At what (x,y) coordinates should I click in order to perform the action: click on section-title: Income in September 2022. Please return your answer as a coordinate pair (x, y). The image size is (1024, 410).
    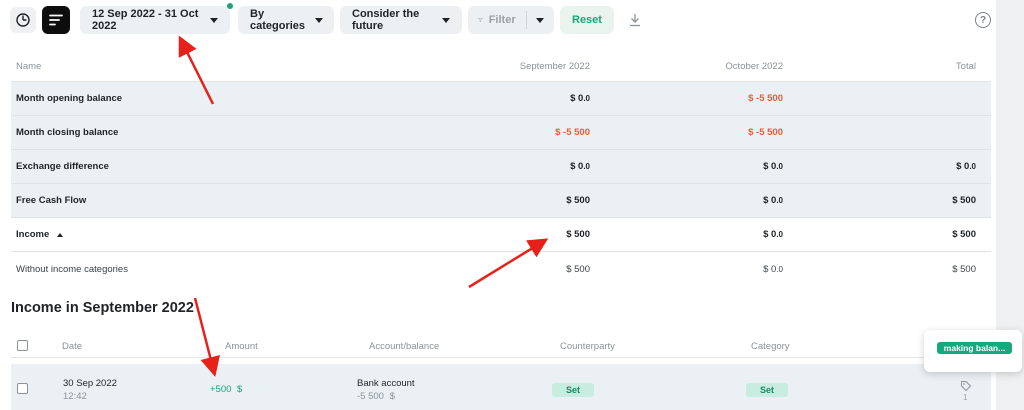
    Looking at the image, I should click on (102, 308).